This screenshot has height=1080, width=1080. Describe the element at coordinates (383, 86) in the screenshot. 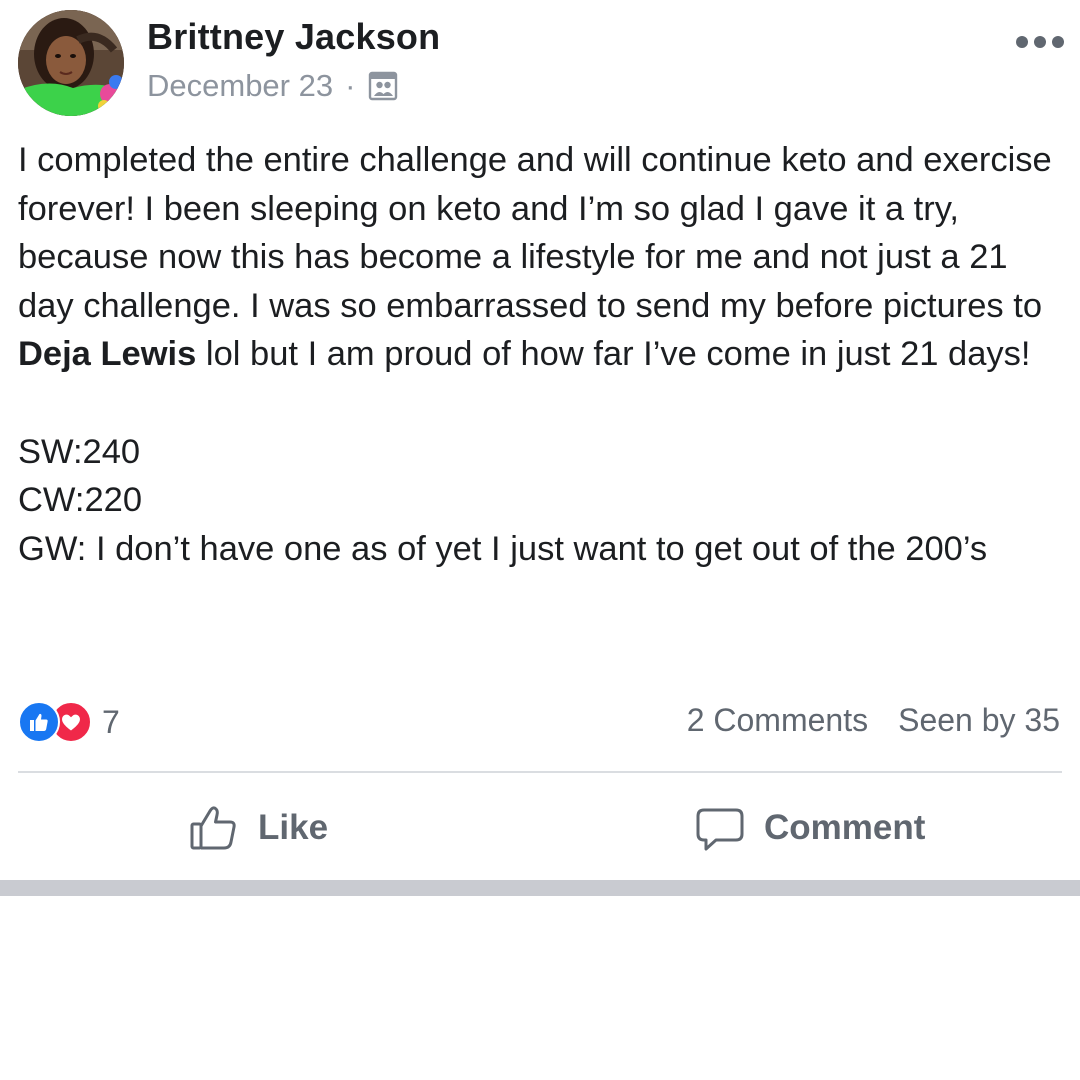

I see `friends-icon` at that location.